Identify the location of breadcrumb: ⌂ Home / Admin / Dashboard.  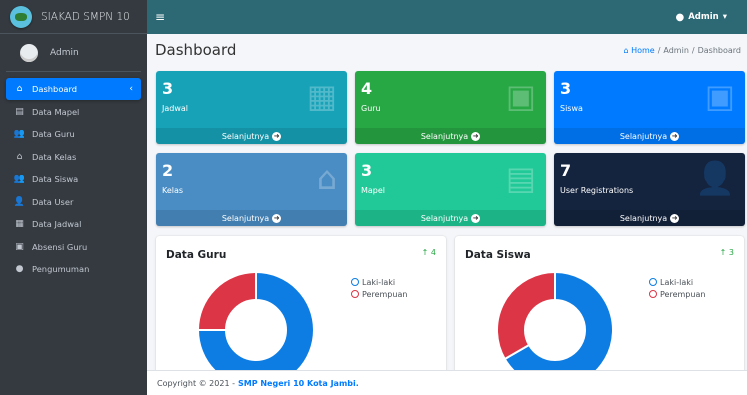
(682, 50).